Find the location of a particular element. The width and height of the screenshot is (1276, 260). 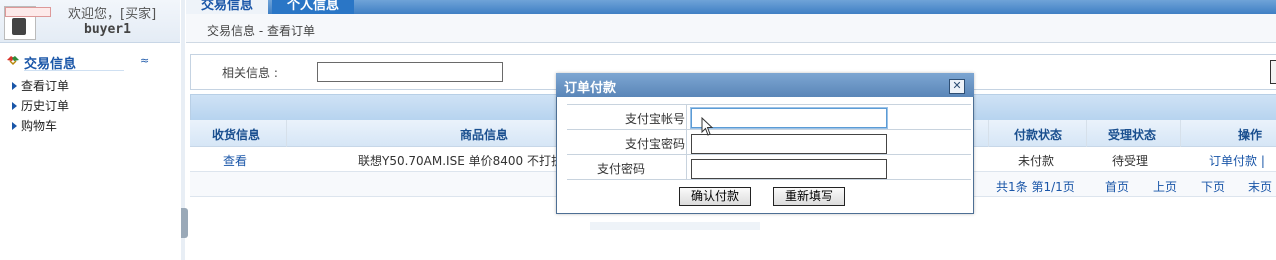

sidebar-item-view-orders: 查看订单 is located at coordinates (40, 85).